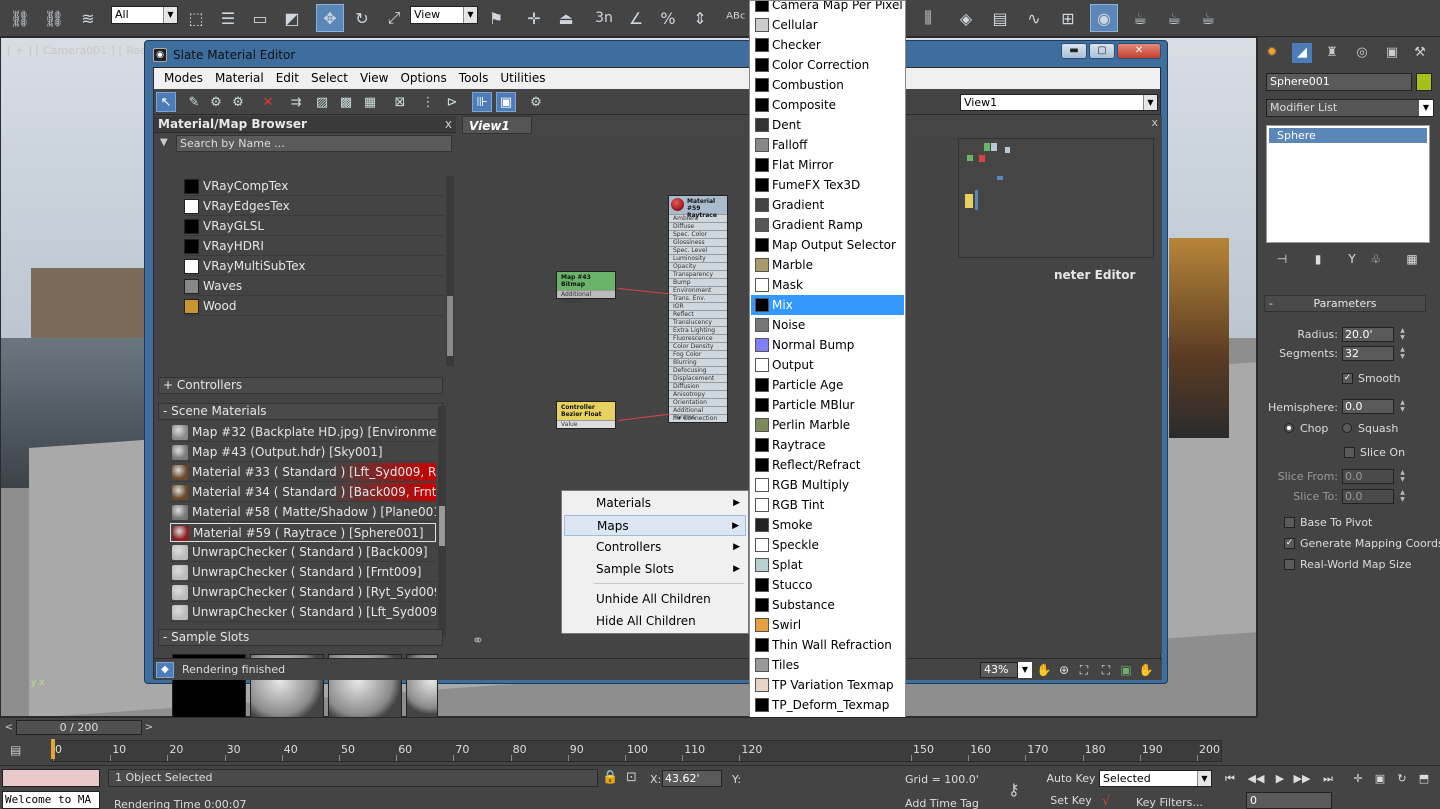 Image resolution: width=1440 pixels, height=809 pixels. I want to click on material-port: Transparency, so click(698, 274).